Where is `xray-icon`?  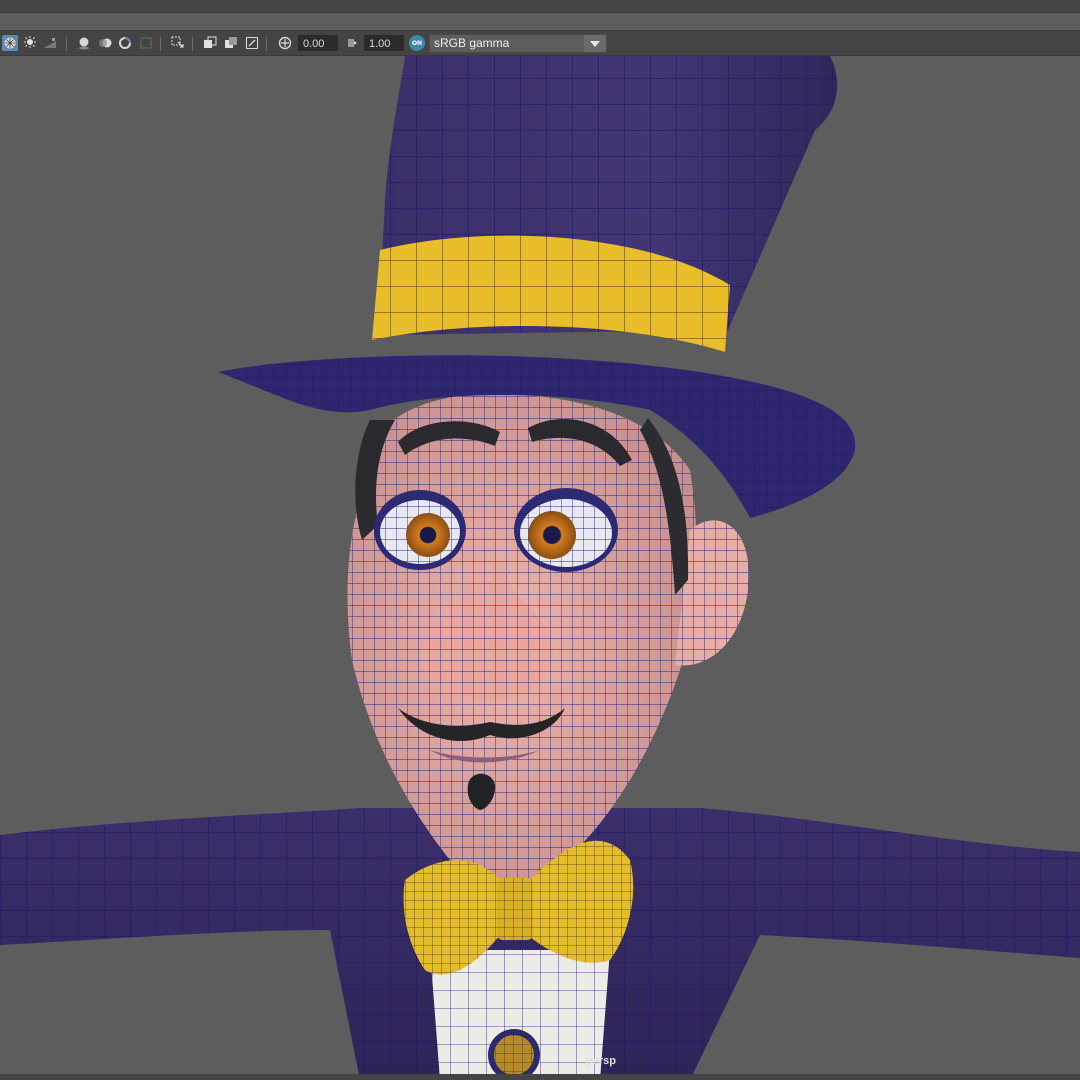
xray-icon is located at coordinates (210, 42).